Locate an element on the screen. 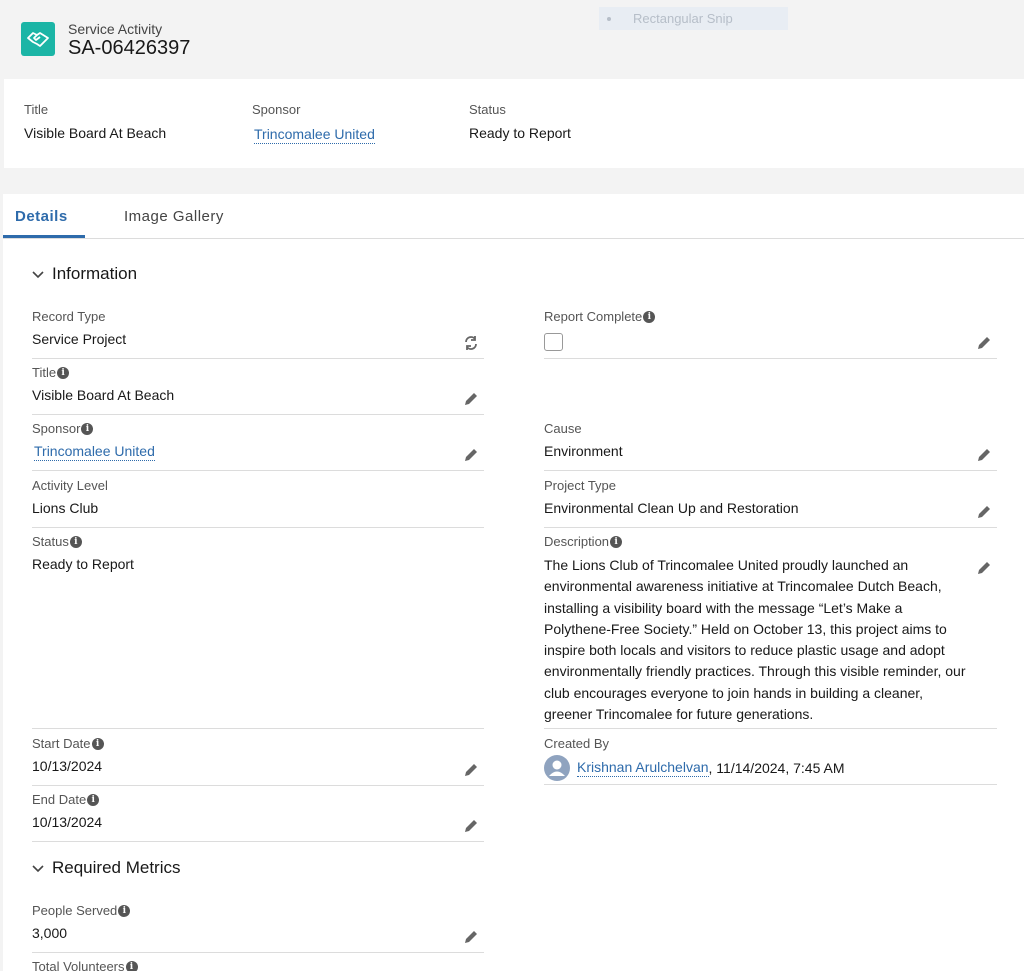 The image size is (1024, 971). field-label: Total Volunteers i is located at coordinates (85, 965).